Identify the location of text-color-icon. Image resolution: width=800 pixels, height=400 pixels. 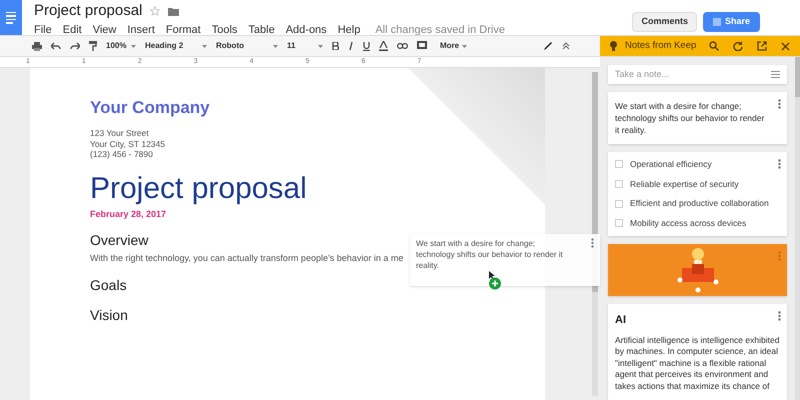
(383, 46).